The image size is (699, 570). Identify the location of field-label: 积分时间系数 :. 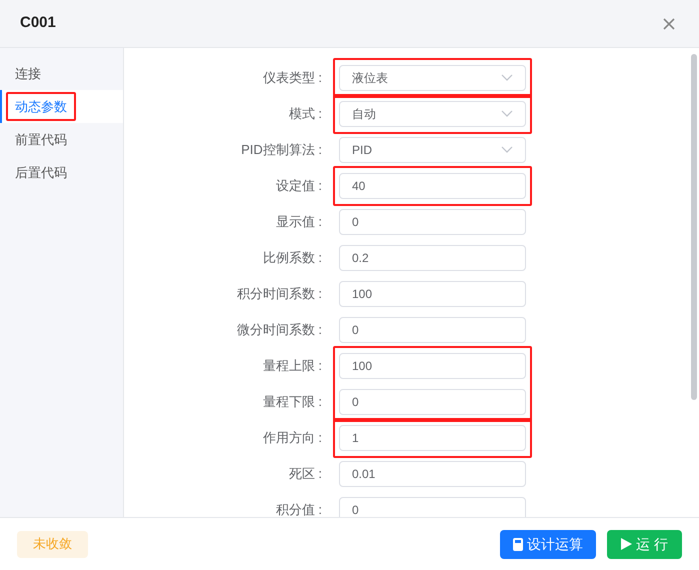
(279, 294).